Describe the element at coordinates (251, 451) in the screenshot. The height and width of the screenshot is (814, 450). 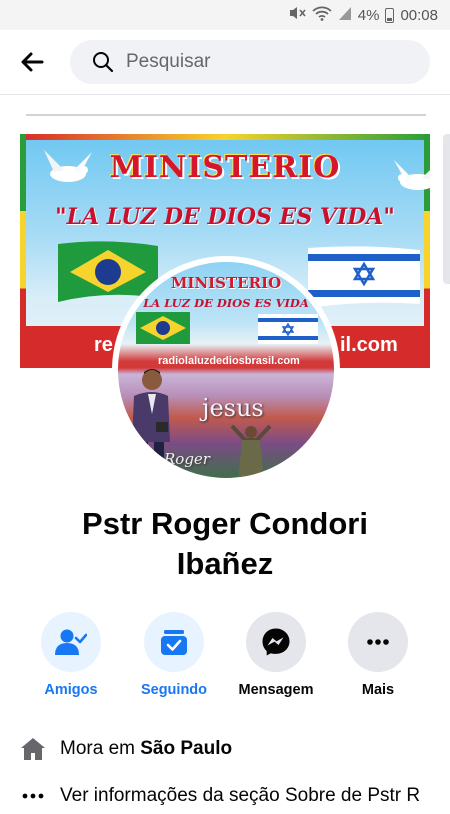
I see `praying-figure-image` at that location.